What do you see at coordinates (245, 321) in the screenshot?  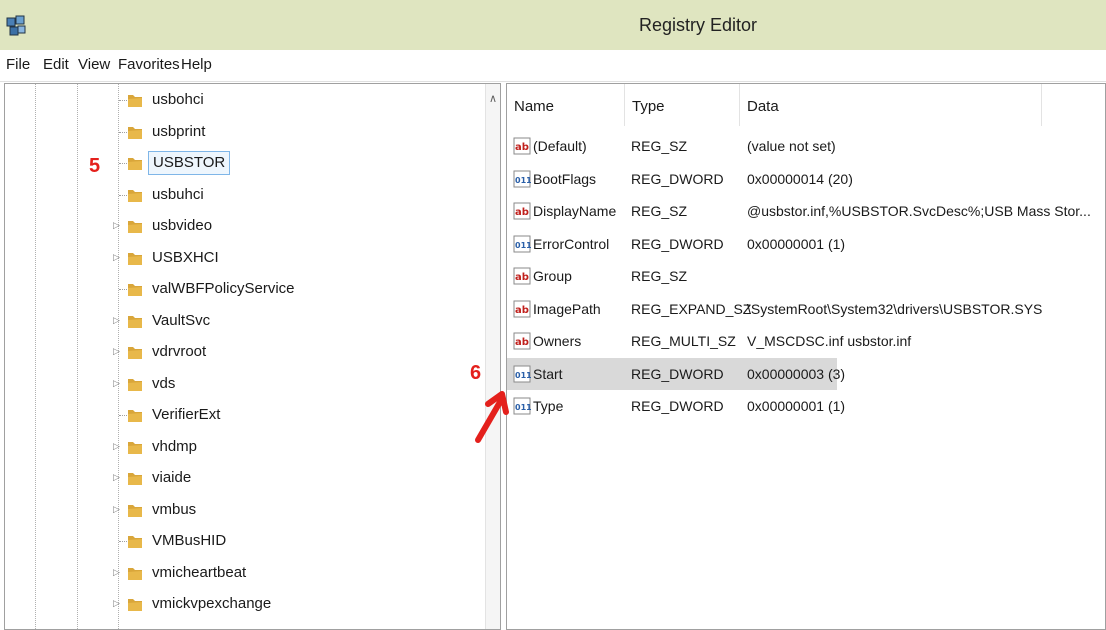 I see `tree-item: ▷ VaultSvc` at bounding box center [245, 321].